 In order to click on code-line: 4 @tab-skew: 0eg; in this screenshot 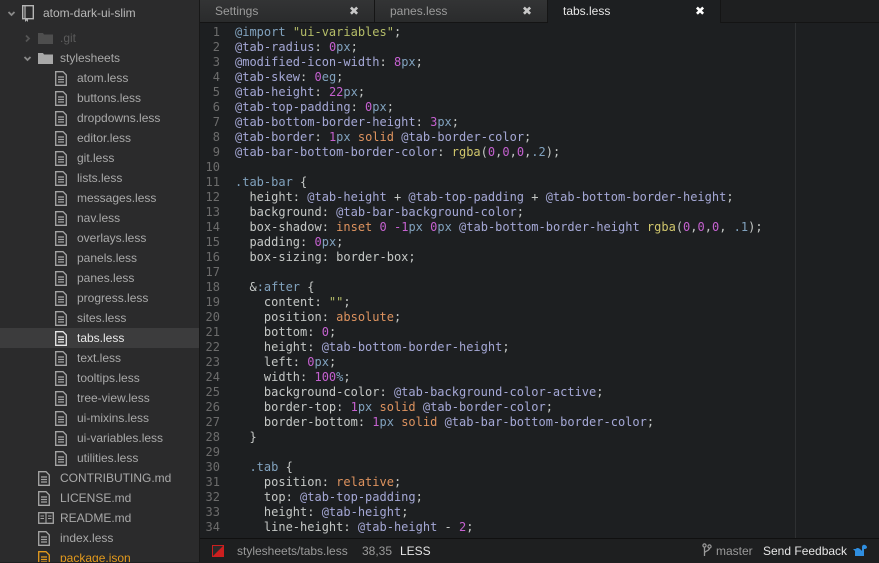, I will do `click(539, 77)`.